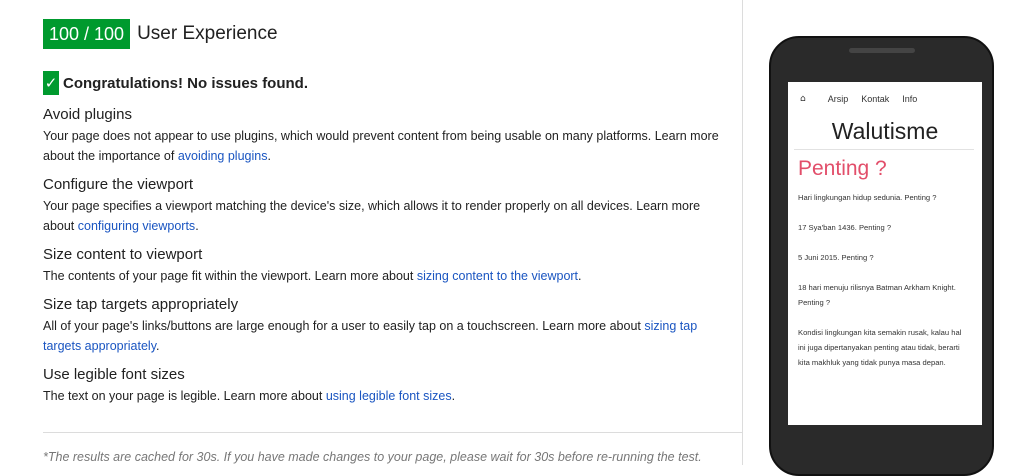 The image size is (1009, 476). I want to click on learn-more-link: sizing content to the viewport, so click(497, 276).